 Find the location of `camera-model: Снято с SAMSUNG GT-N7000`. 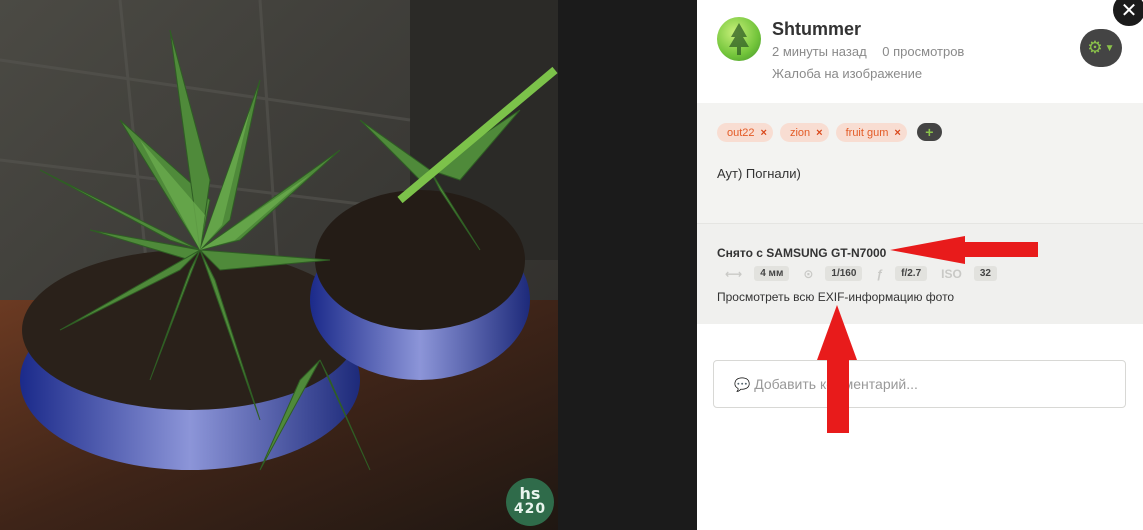

camera-model: Снято с SAMSUNG GT-N7000 is located at coordinates (802, 253).